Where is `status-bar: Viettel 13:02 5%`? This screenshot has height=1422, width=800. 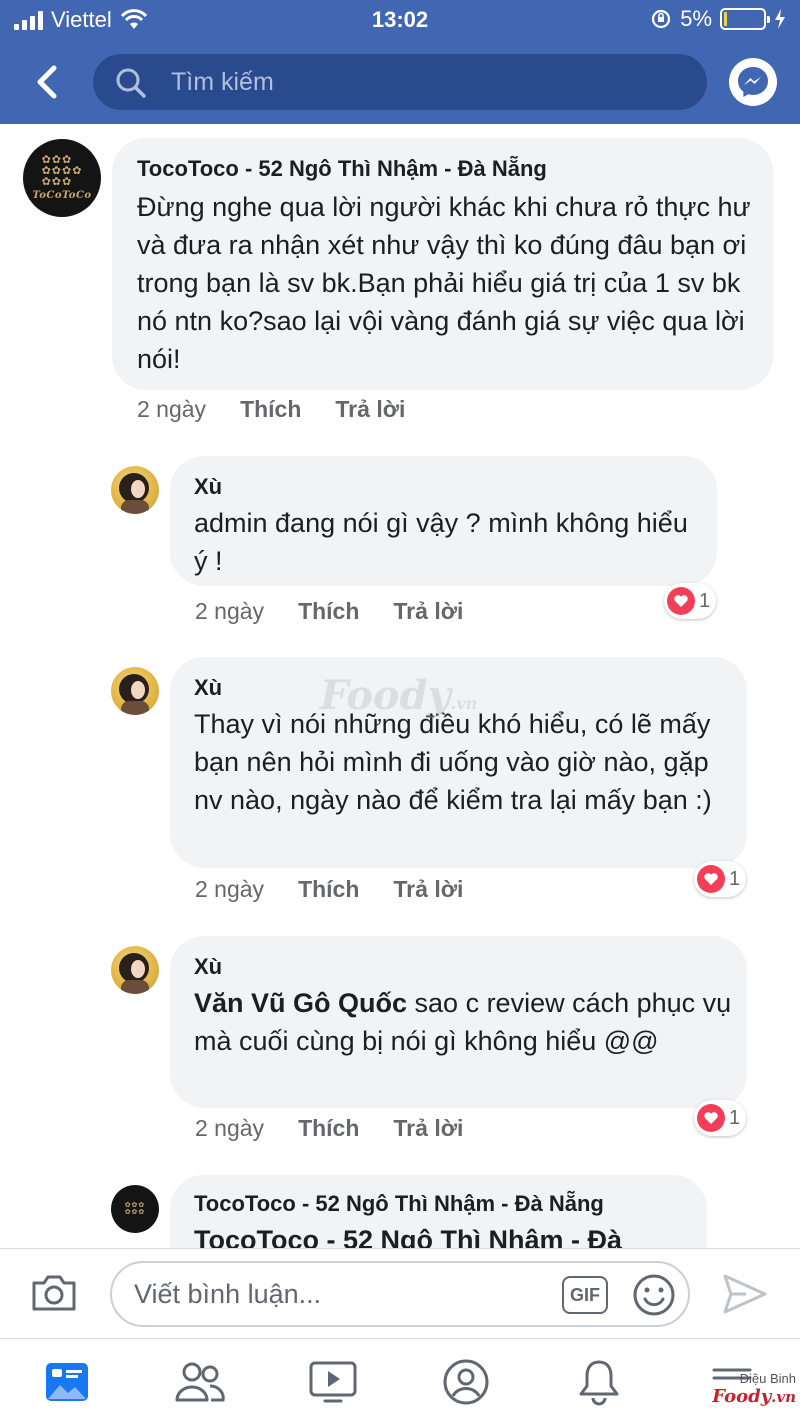
status-bar: Viettel 13:02 5% is located at coordinates (400, 20).